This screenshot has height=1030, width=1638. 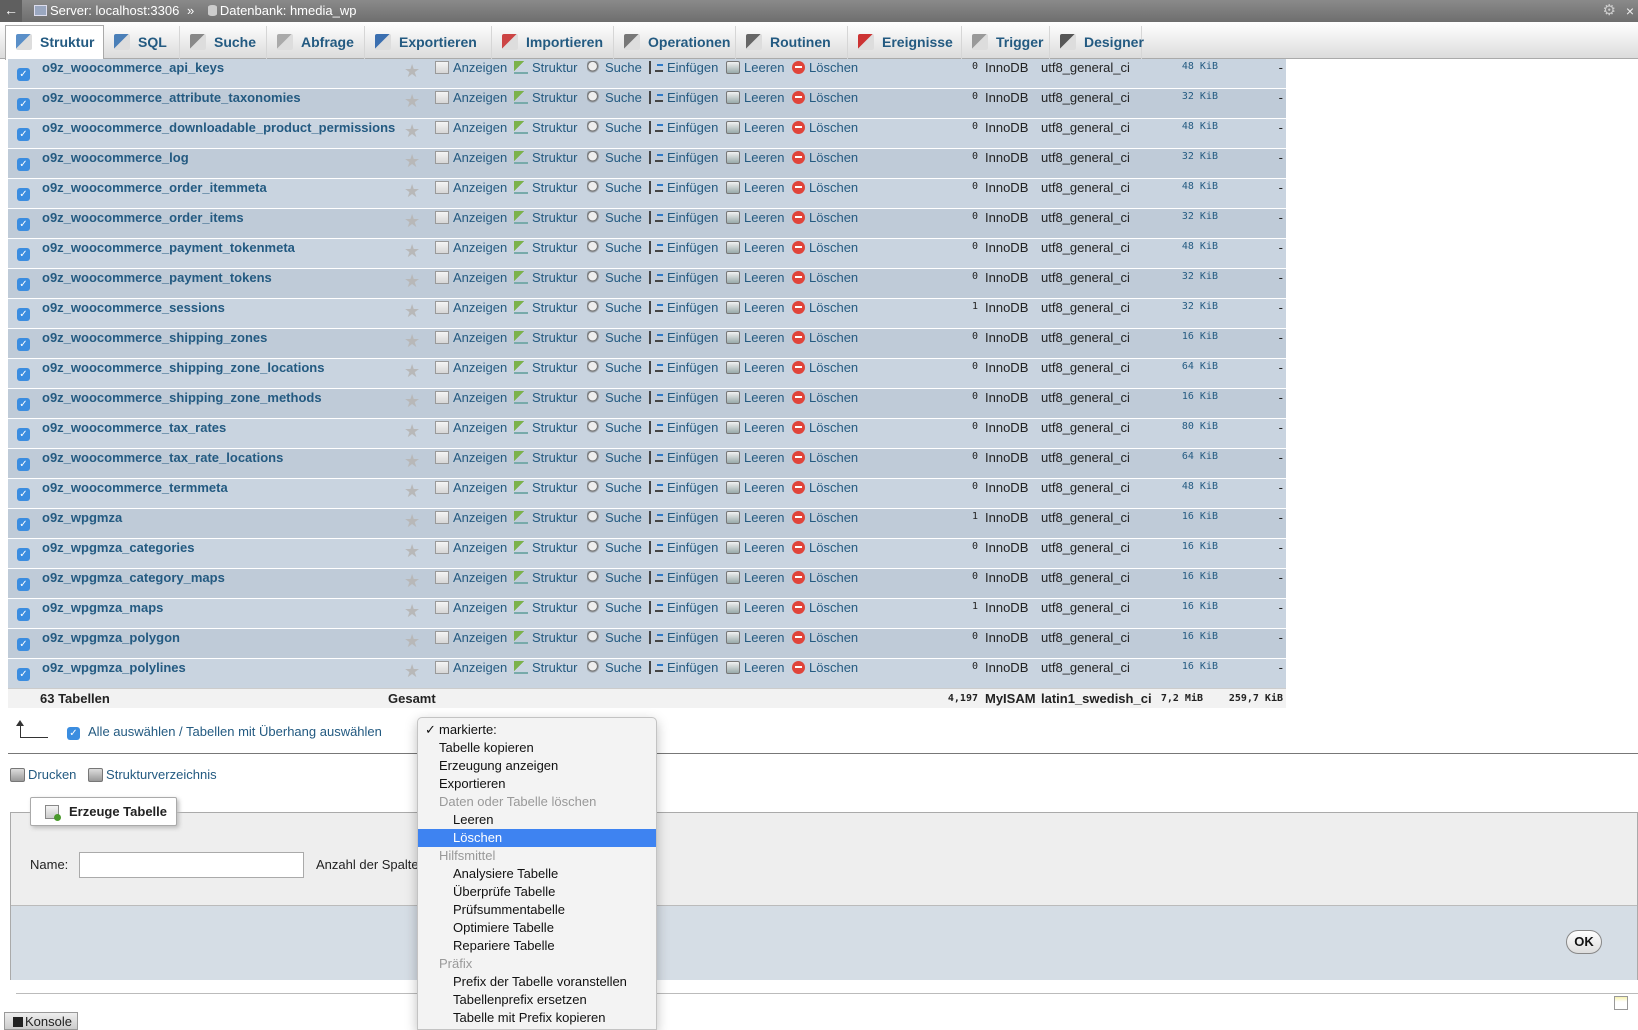 I want to click on table-name-link: o9z_woocommerce_shipping_zone_locations, so click(x=183, y=367).